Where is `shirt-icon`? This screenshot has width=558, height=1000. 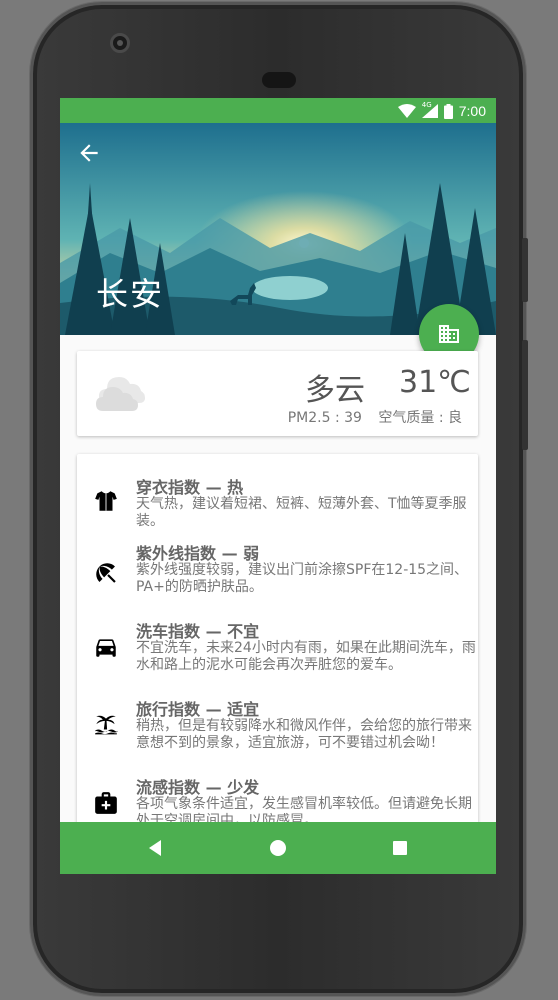 shirt-icon is located at coordinates (106, 501).